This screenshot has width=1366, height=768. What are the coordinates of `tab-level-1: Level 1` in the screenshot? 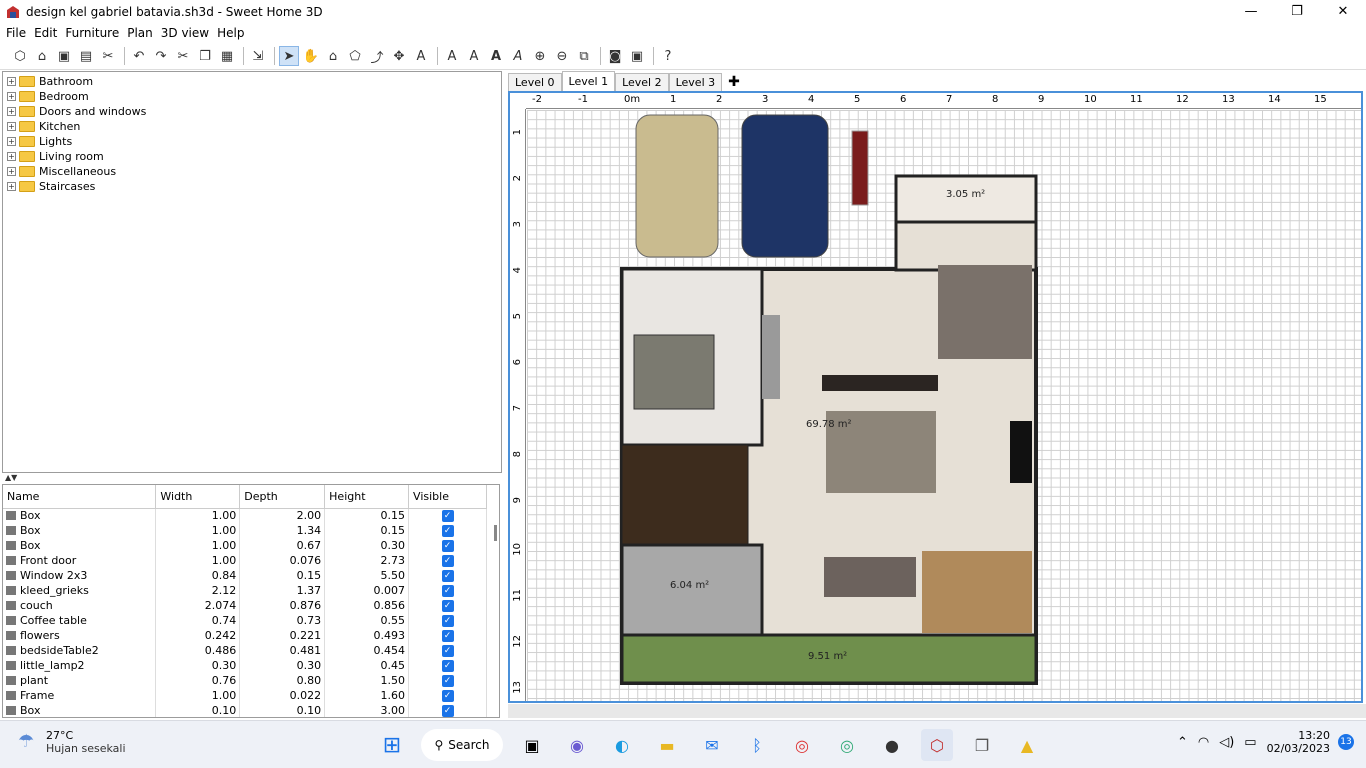 It's located at (588, 81).